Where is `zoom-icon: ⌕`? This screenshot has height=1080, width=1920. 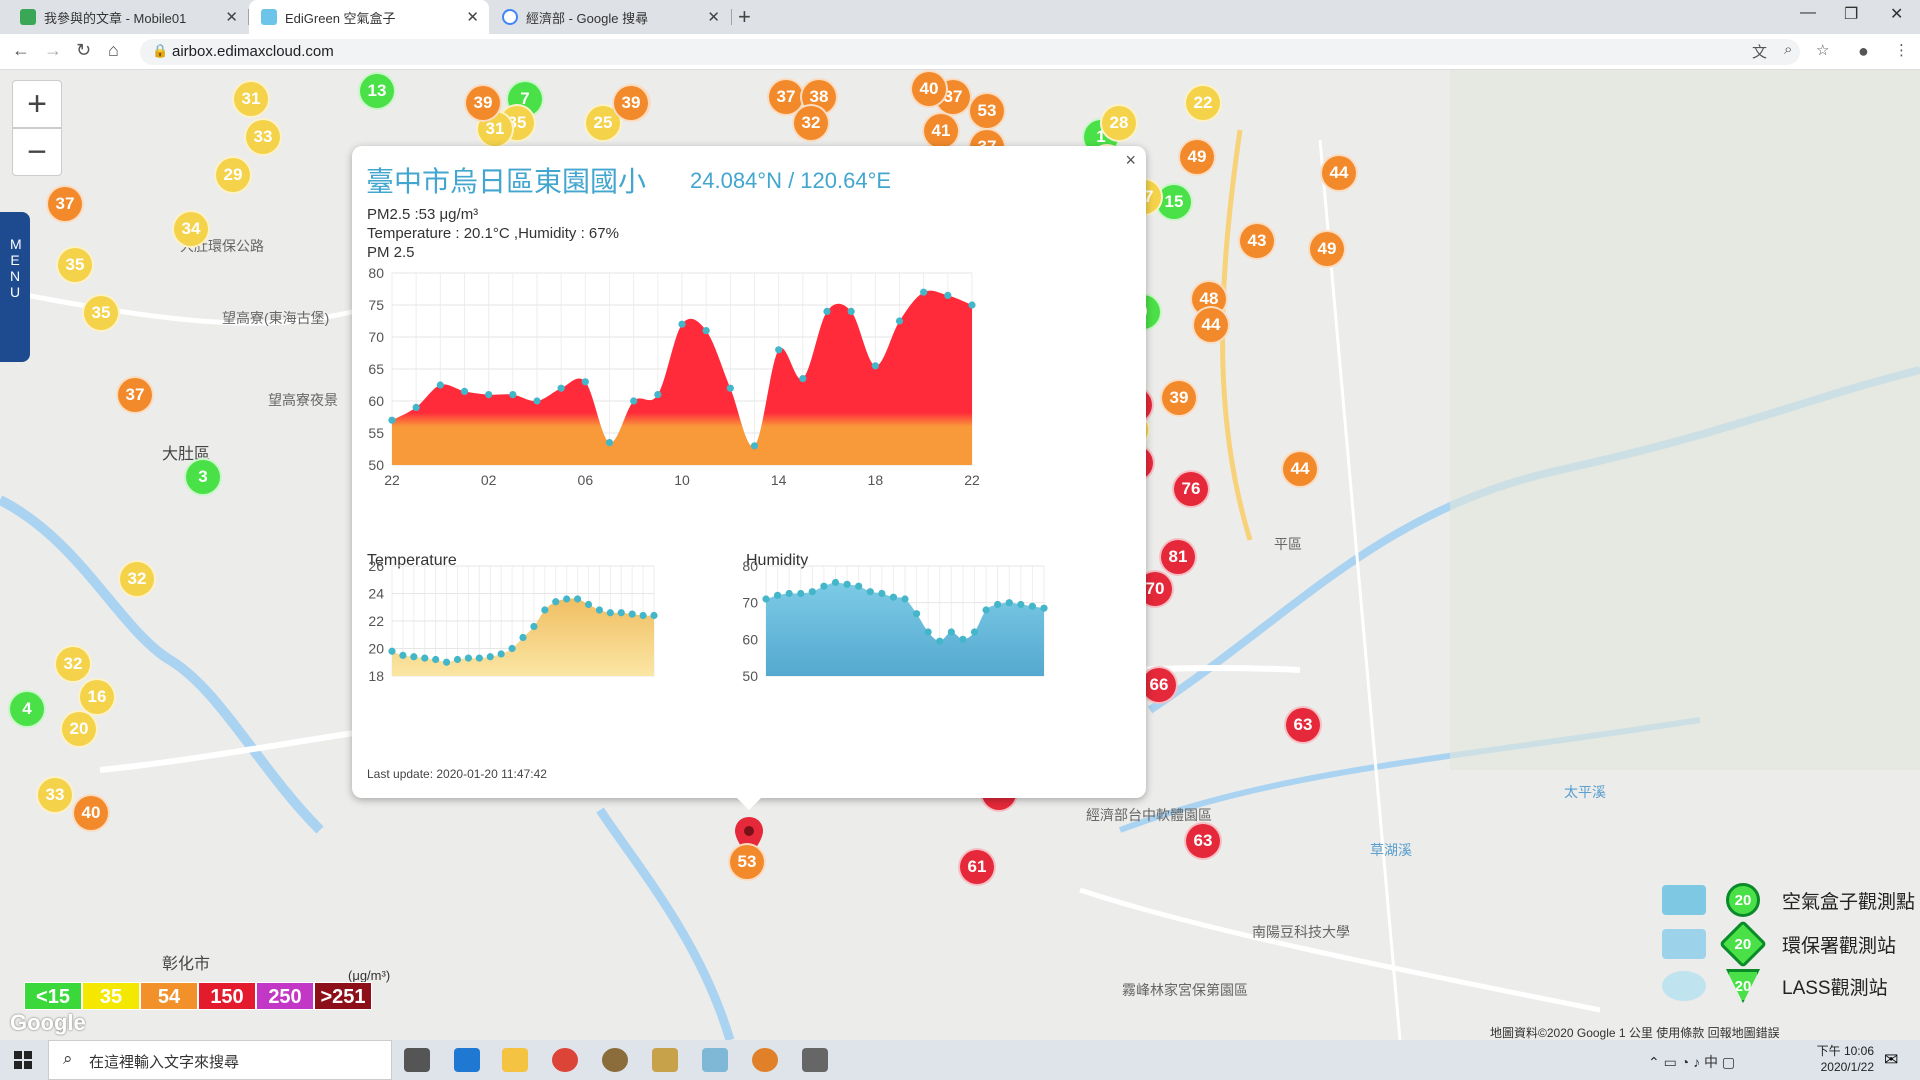
zoom-icon: ⌕ is located at coordinates (1788, 49).